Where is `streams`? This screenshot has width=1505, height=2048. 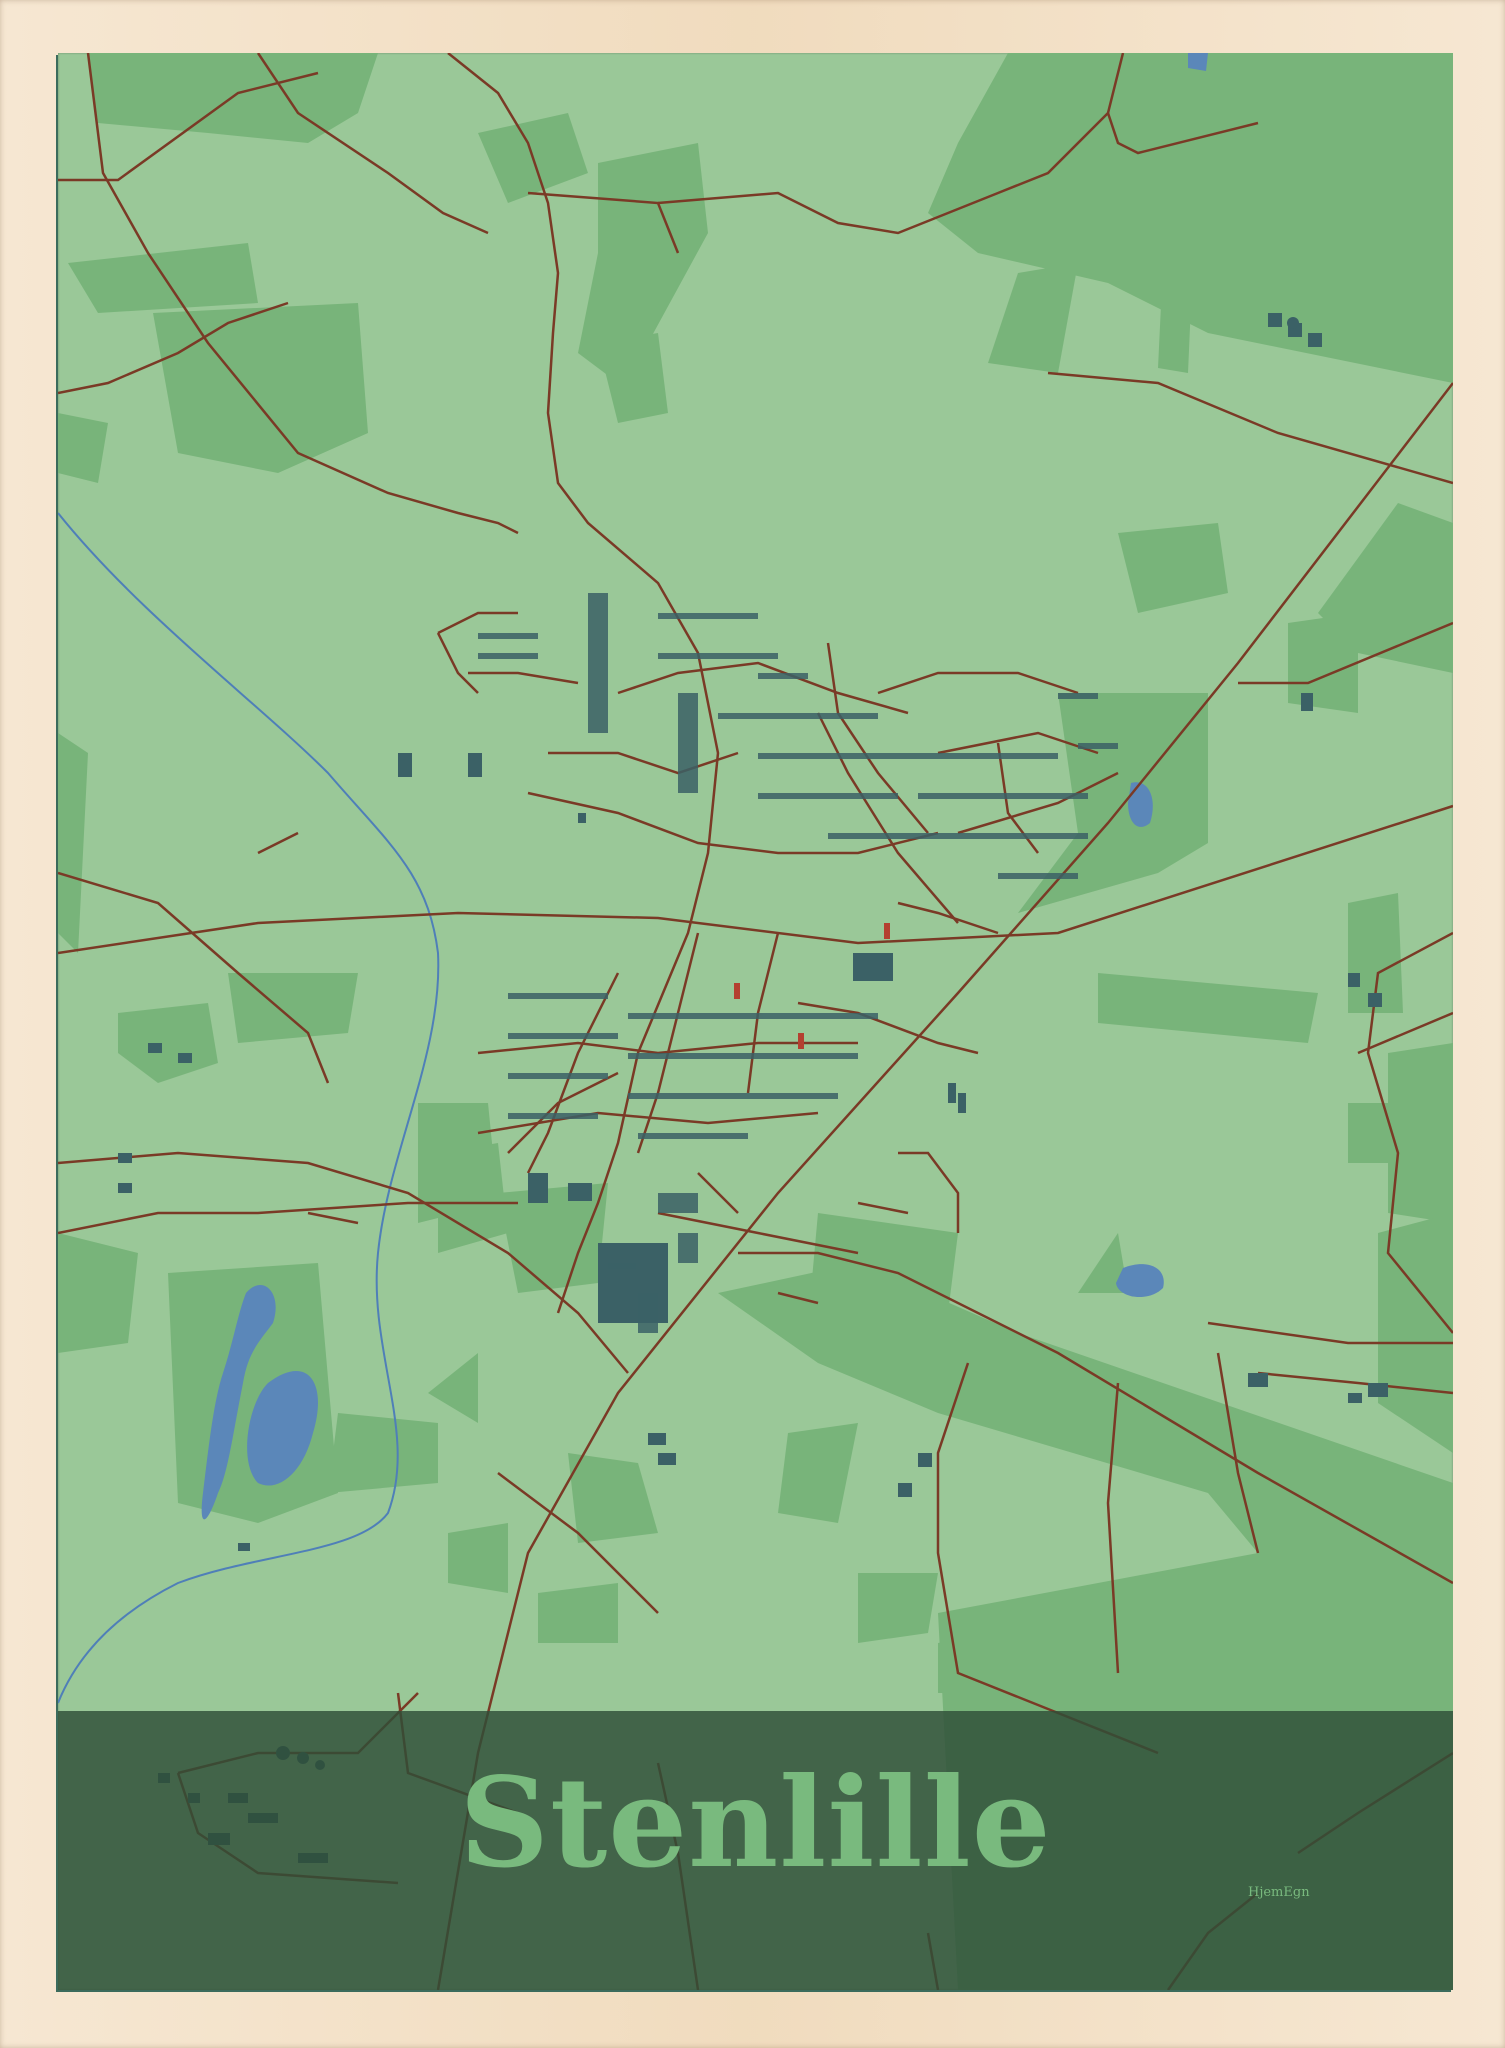
streams is located at coordinates (249, 1108).